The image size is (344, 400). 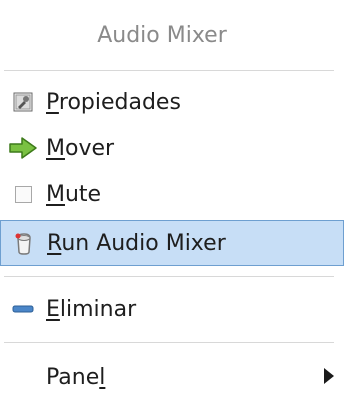 I want to click on move-arrow-icon, so click(x=23, y=148).